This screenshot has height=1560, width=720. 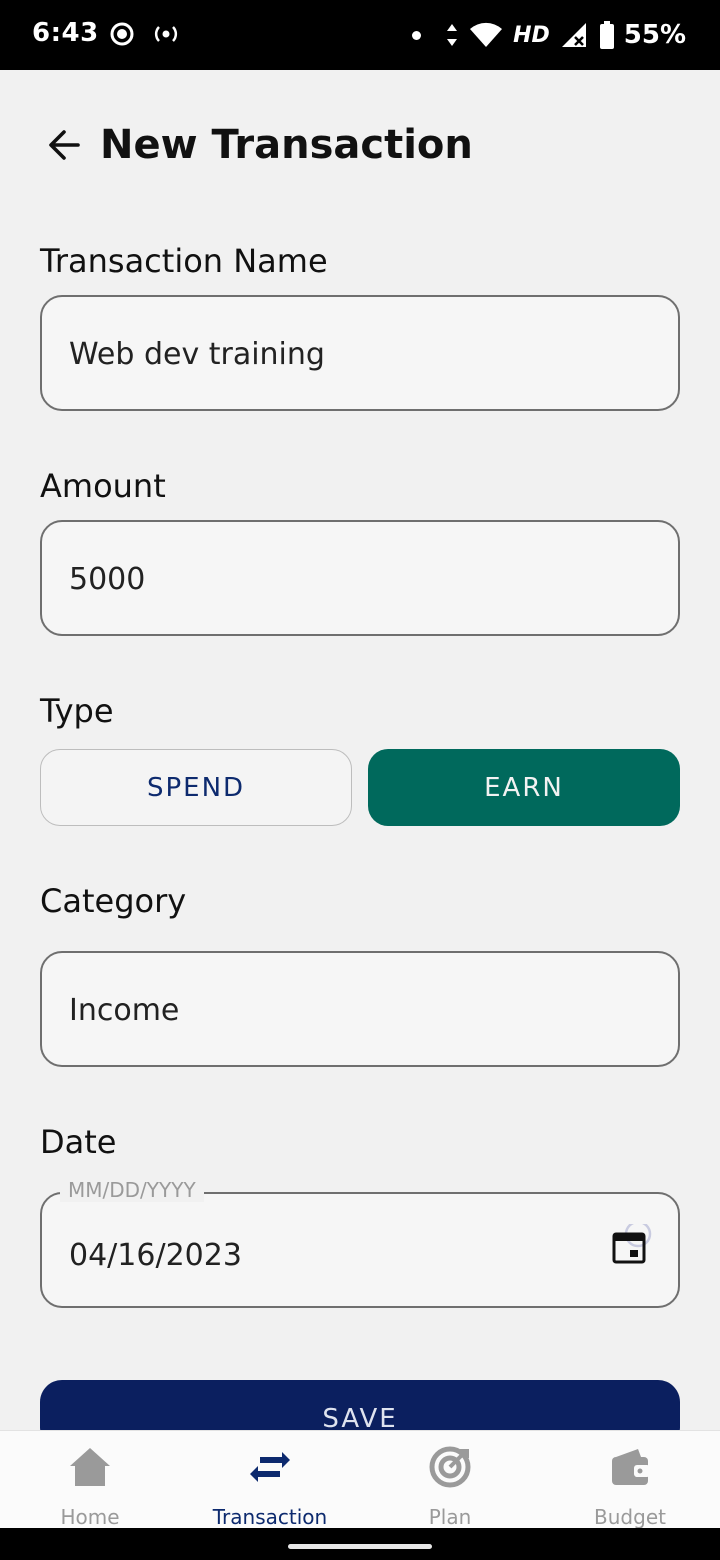 What do you see at coordinates (77, 711) in the screenshot?
I see `type-label: Type` at bounding box center [77, 711].